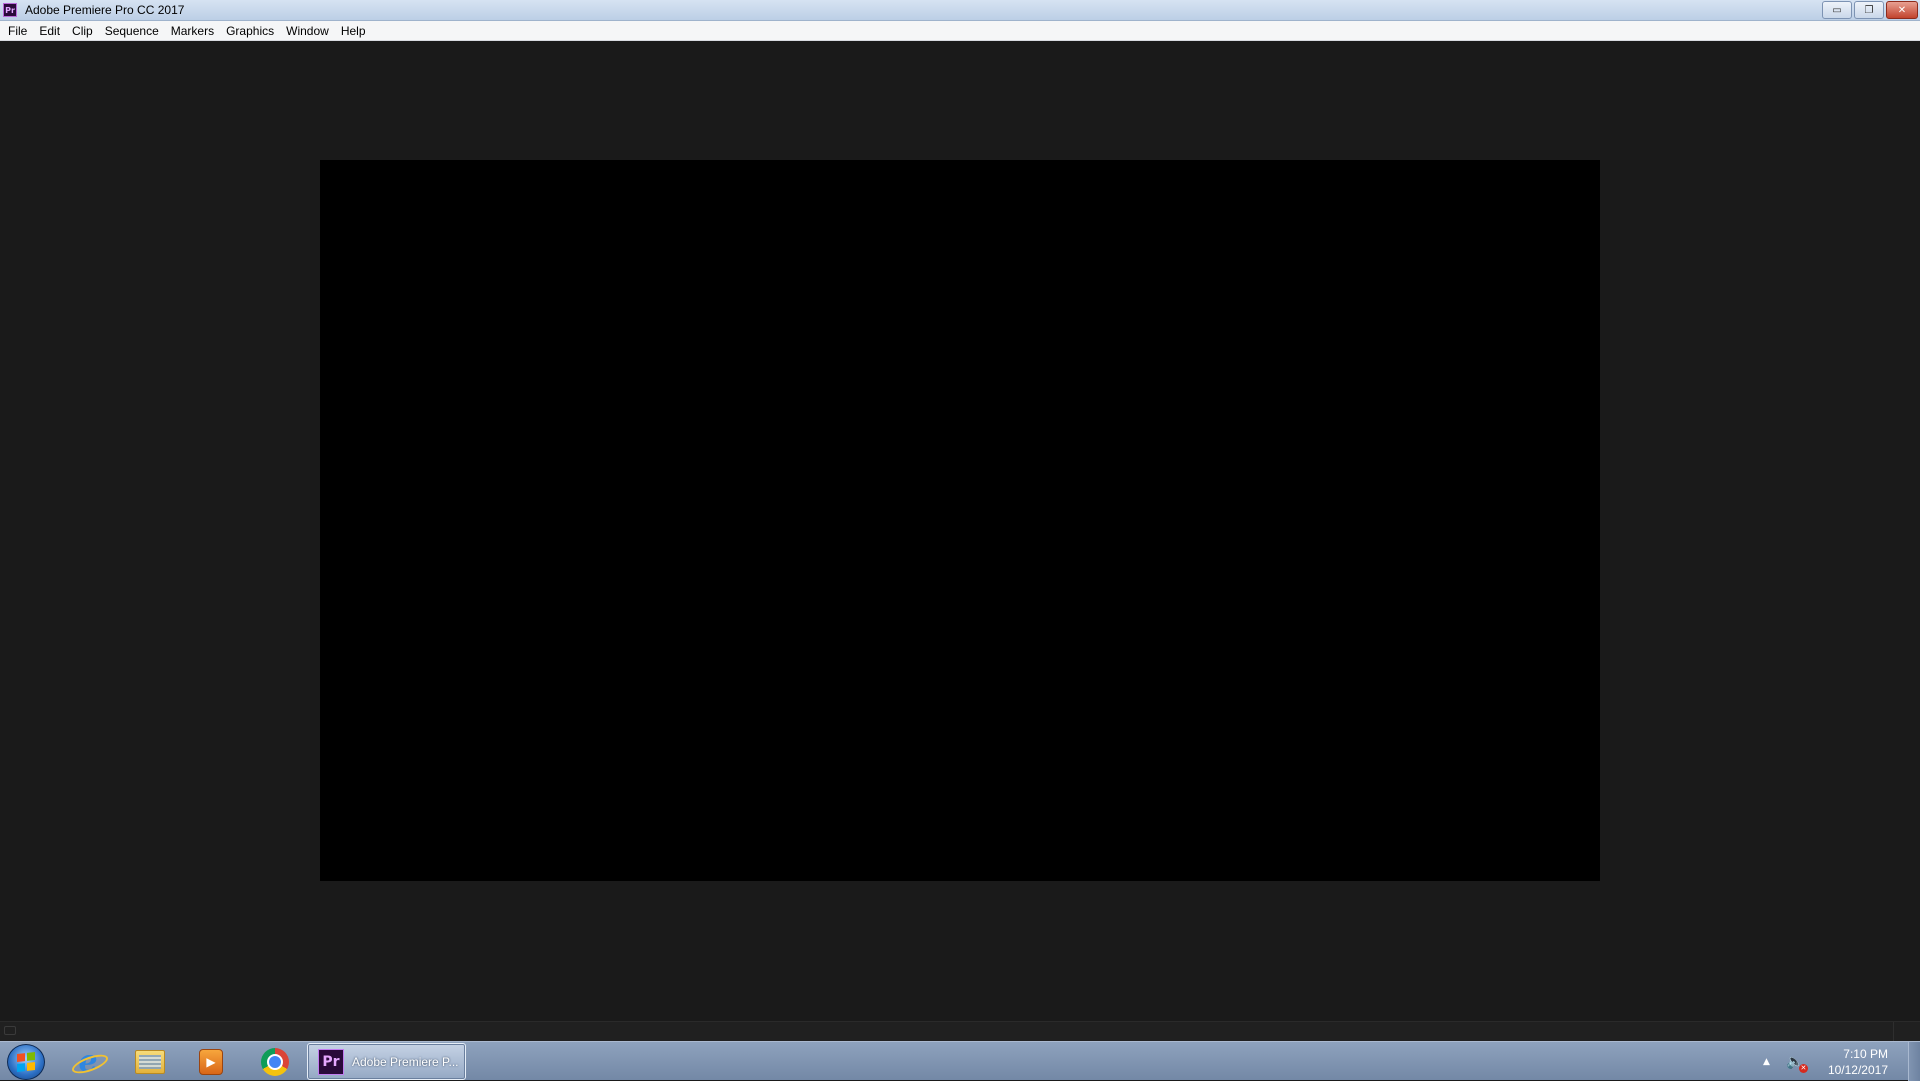 The image size is (1920, 1081). What do you see at coordinates (1902, 10) in the screenshot?
I see `close-button: ✕` at bounding box center [1902, 10].